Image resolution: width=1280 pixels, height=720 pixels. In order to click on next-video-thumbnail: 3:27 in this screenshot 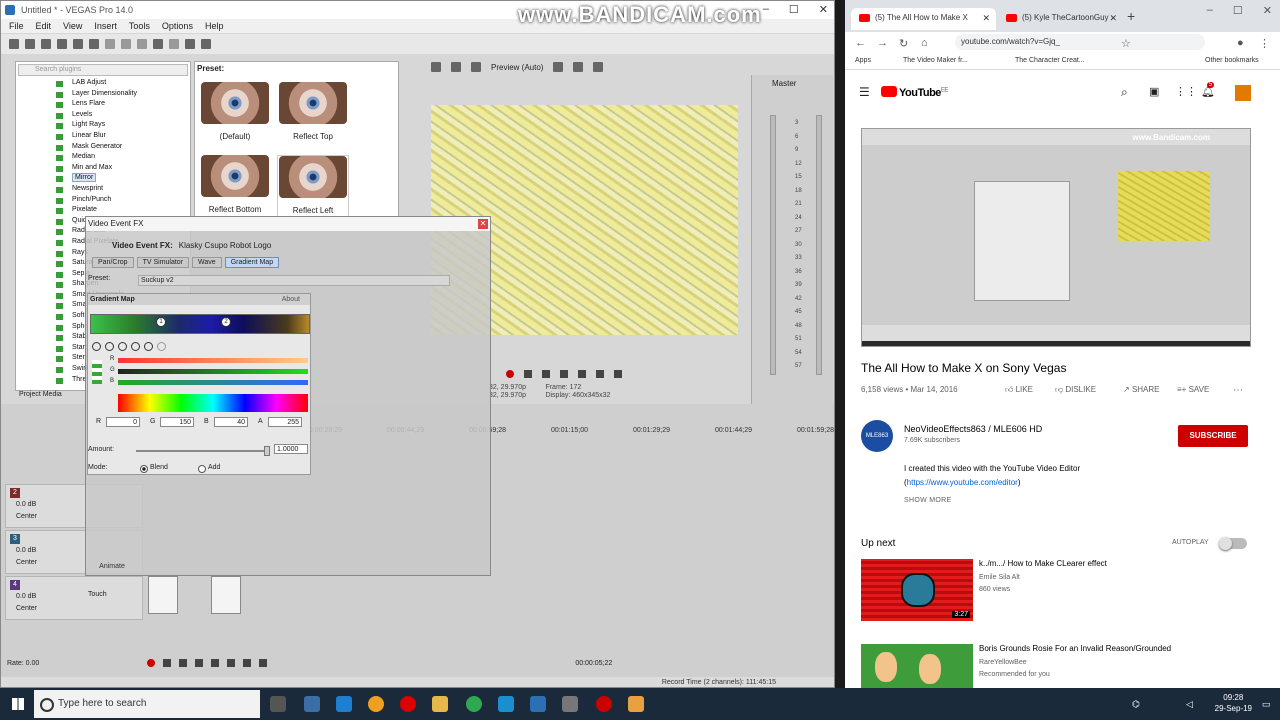, I will do `click(917, 590)`.